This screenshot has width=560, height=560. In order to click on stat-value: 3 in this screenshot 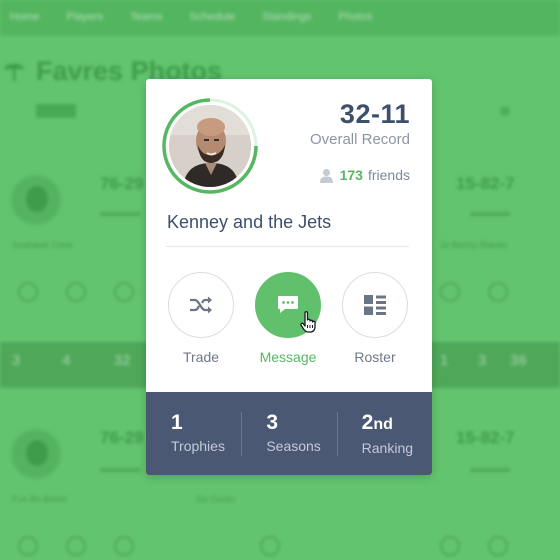, I will do `click(301, 422)`.